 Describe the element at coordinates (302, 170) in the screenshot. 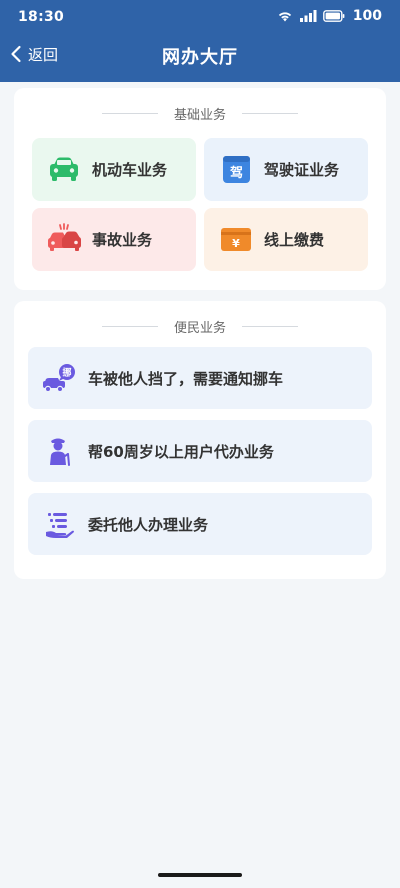

I see `tile-label: 驾驶证业务` at that location.